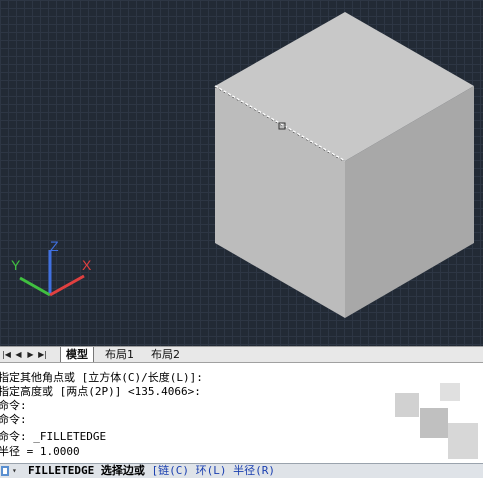 This screenshot has height=478, width=483. Describe the element at coordinates (30, 354) in the screenshot. I see `next-layout-icon: ▶` at that location.